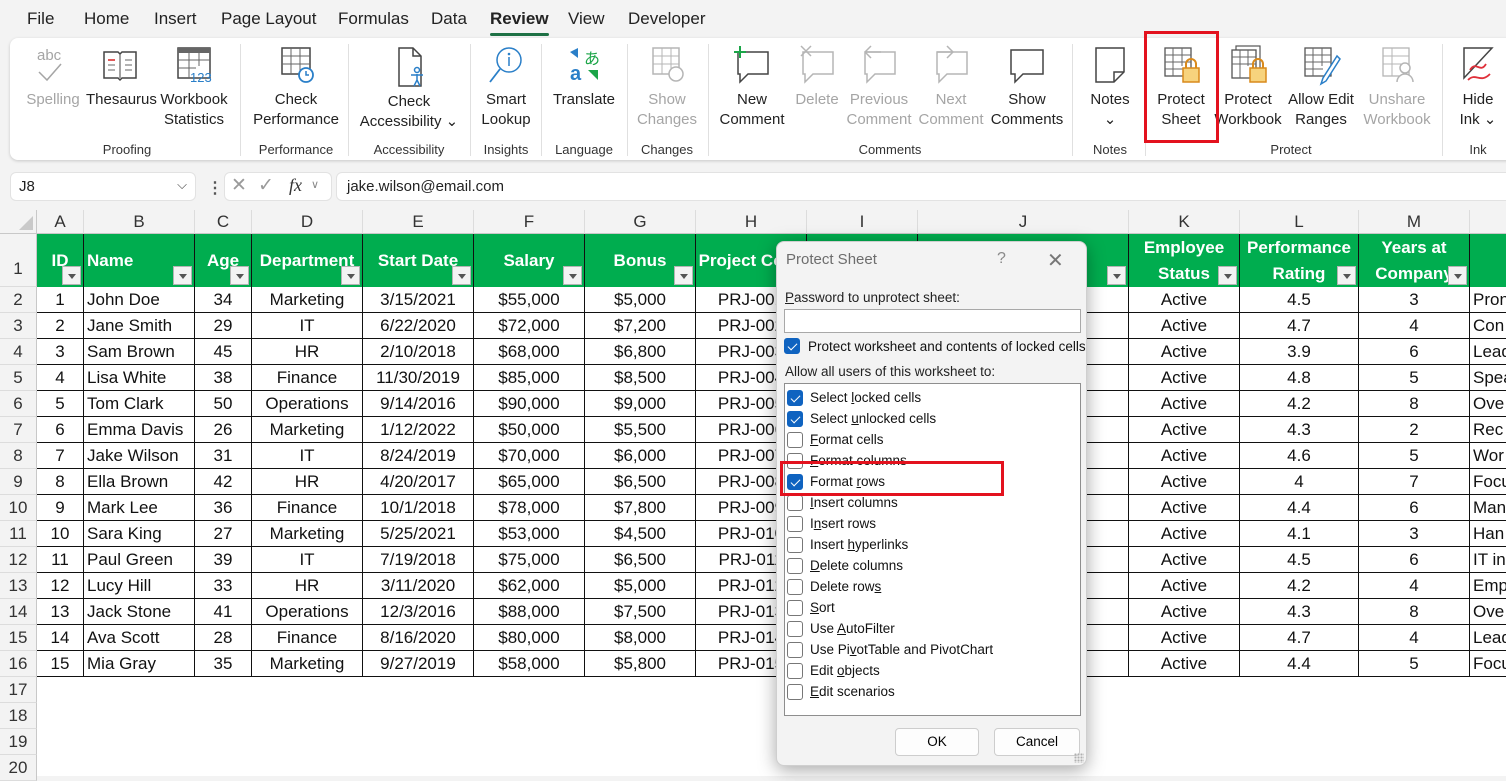 The height and width of the screenshot is (781, 1506). Describe the element at coordinates (307, 534) in the screenshot. I see `table-cell: Marketing` at that location.